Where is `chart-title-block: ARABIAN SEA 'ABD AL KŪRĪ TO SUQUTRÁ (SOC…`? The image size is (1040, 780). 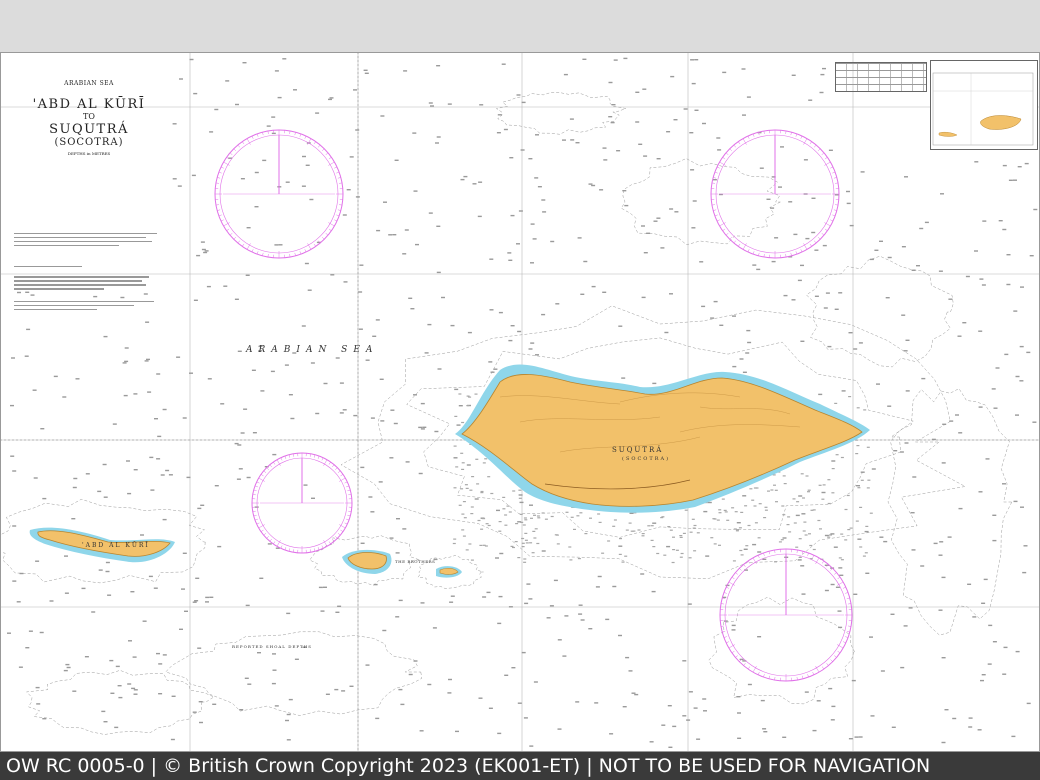
chart-title-block: ARABIAN SEA 'ABD AL KŪRĪ TO SUQUTRÁ (SOC… is located at coordinates (89, 118).